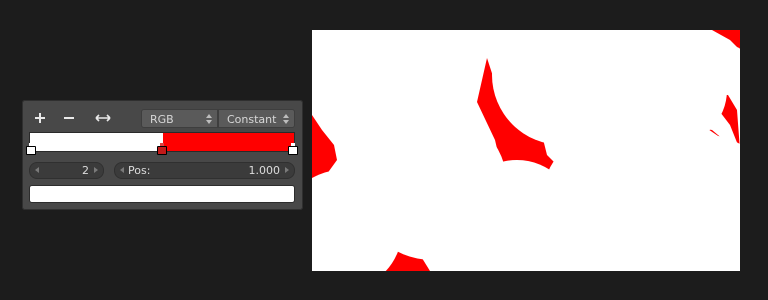  Describe the element at coordinates (162, 119) in the screenshot. I see `color-mode-label: RGB` at that location.